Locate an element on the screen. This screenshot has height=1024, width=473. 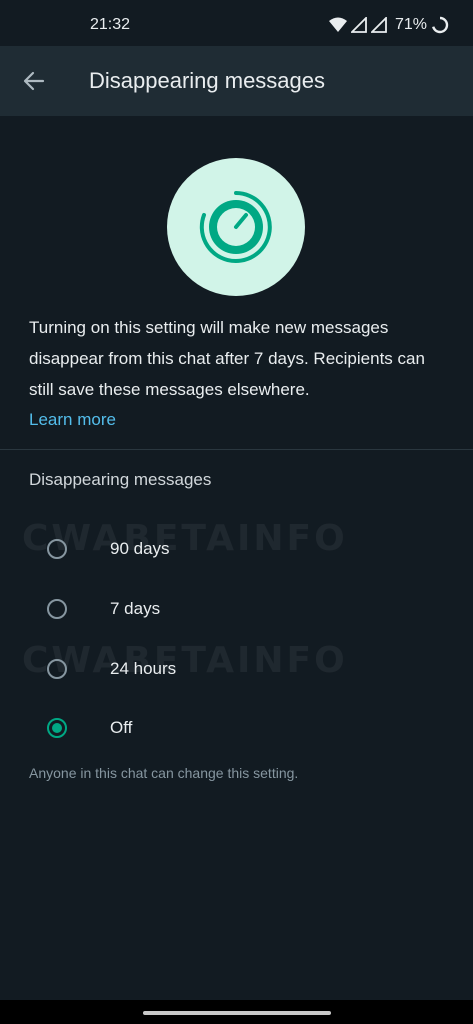
option-label: 7 days is located at coordinates (135, 608).